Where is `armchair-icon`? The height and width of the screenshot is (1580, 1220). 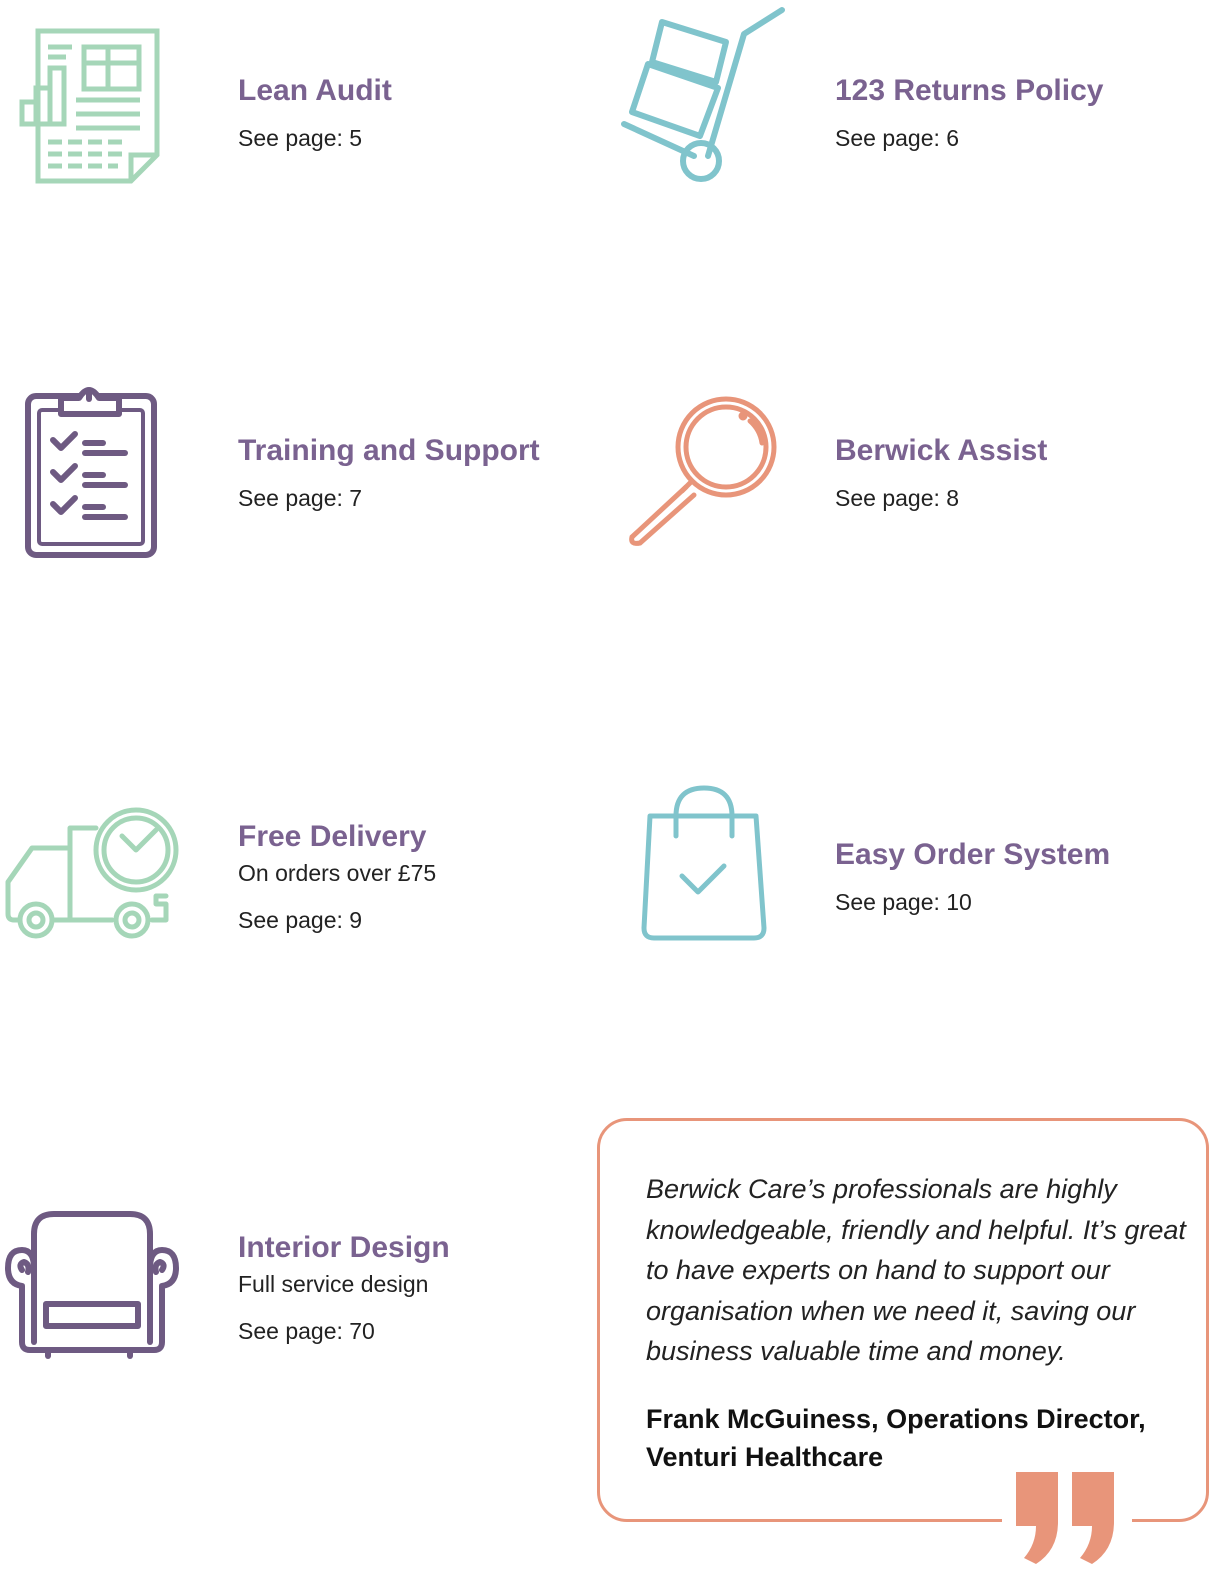
armchair-icon is located at coordinates (92, 1286).